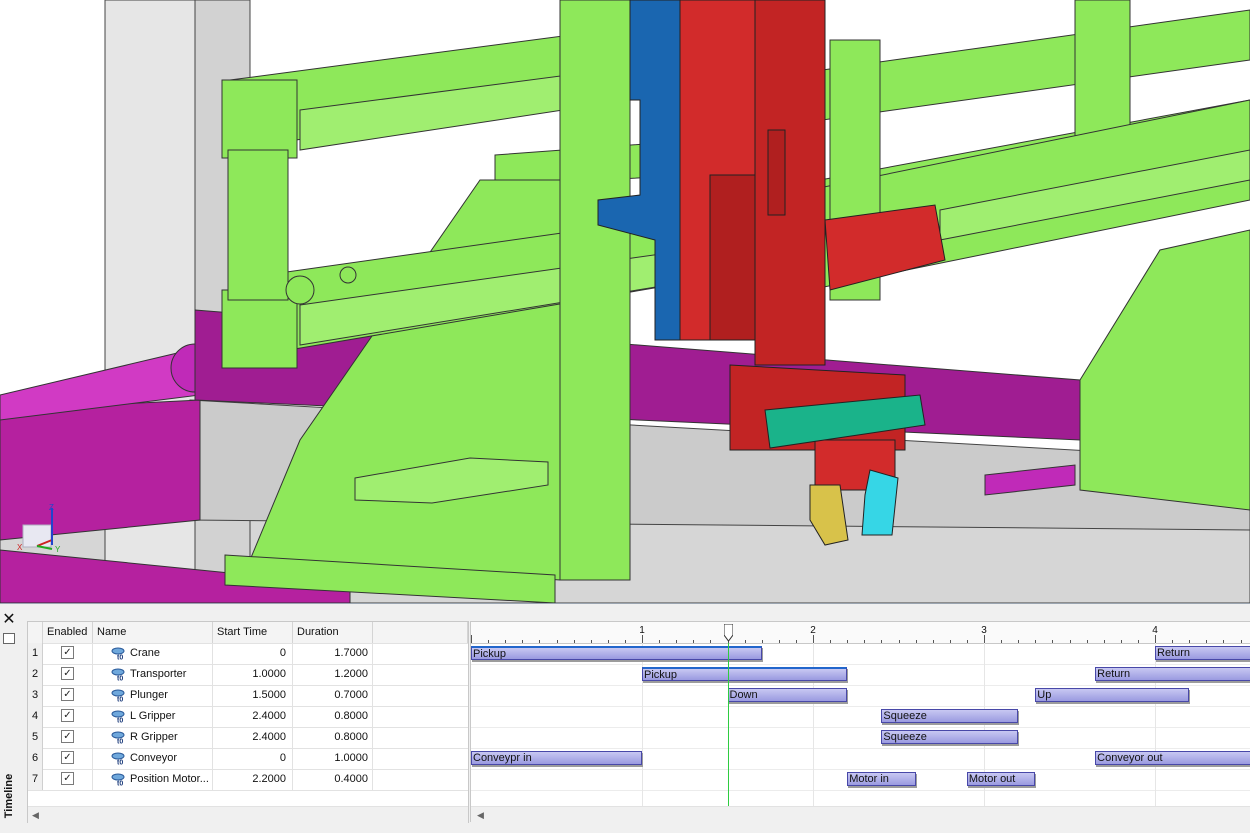  I want to click on crane-slot-detail, so click(776, 172).